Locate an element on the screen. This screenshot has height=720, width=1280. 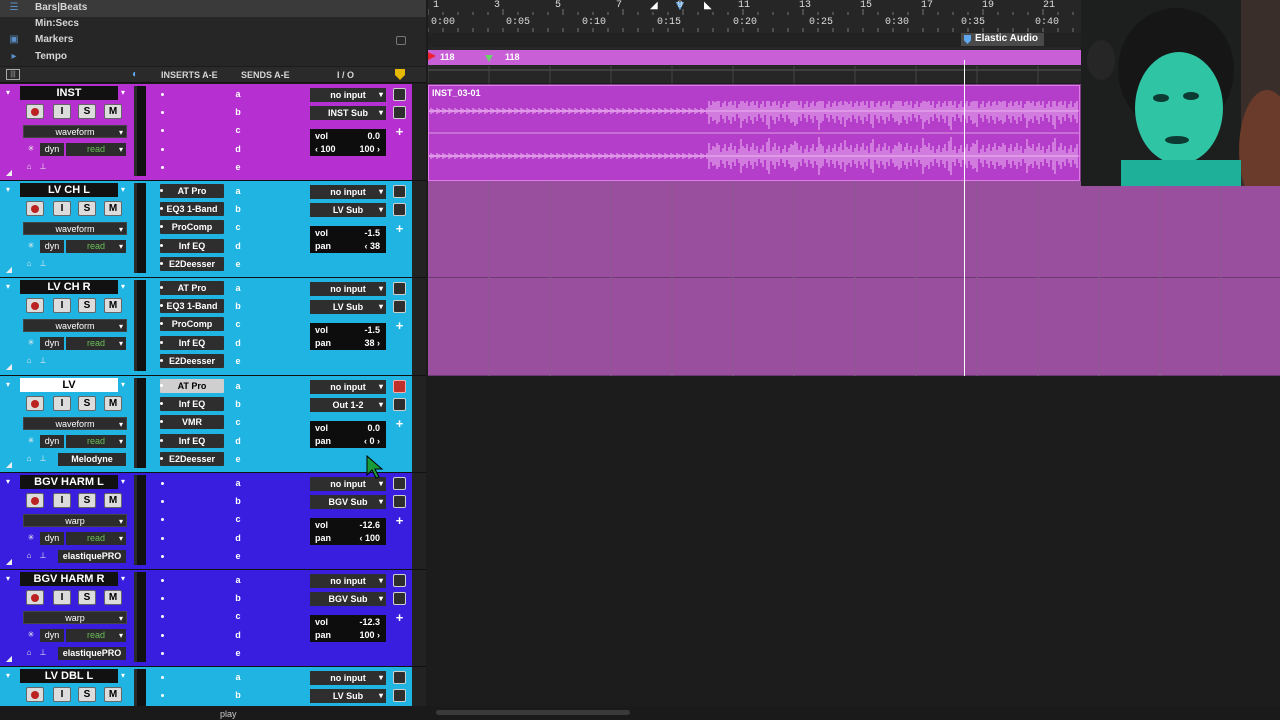
loop-end-icon: ◣ is located at coordinates (708, 5).